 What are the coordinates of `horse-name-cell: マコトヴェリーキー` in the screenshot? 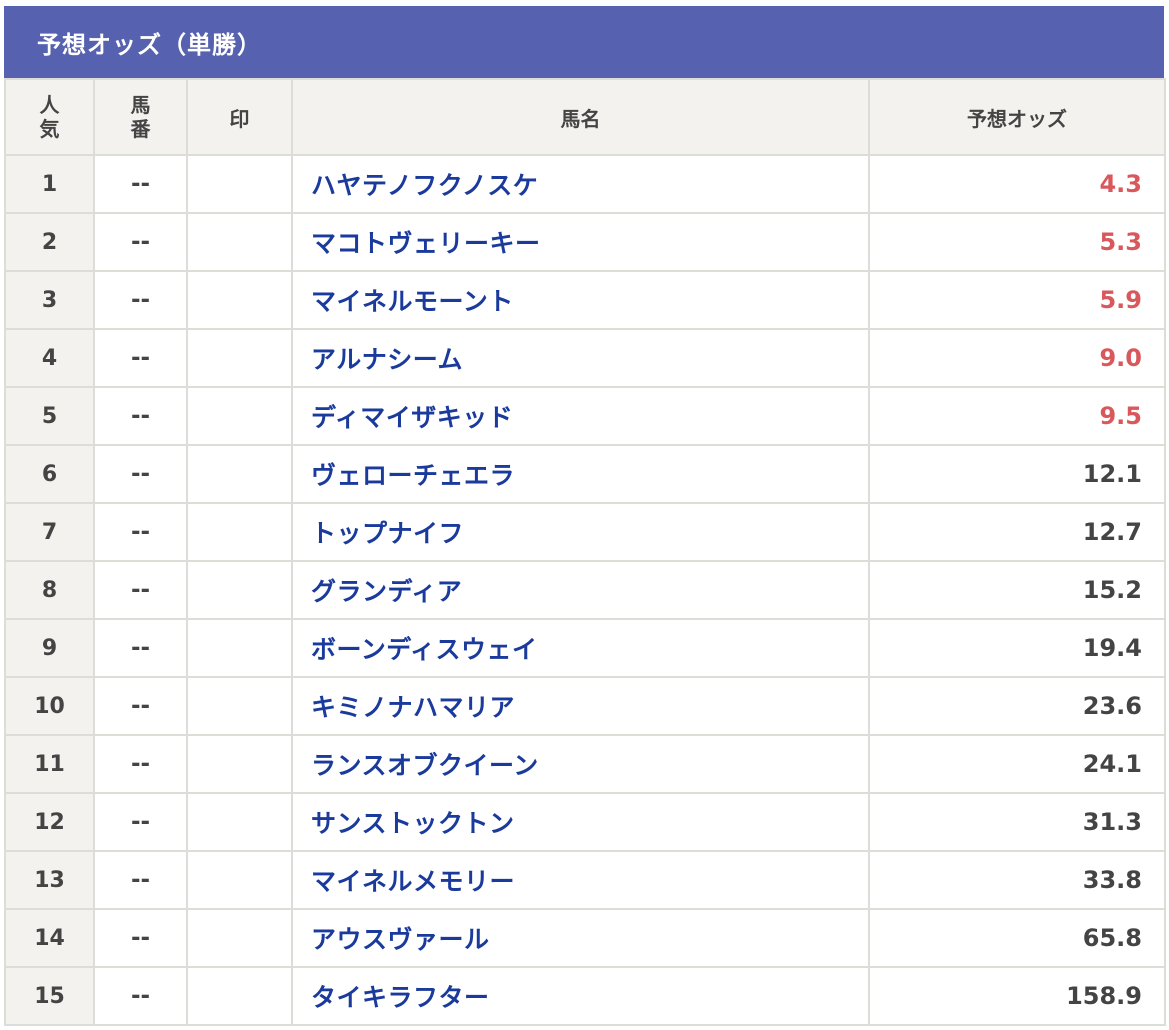 It's located at (580, 242).